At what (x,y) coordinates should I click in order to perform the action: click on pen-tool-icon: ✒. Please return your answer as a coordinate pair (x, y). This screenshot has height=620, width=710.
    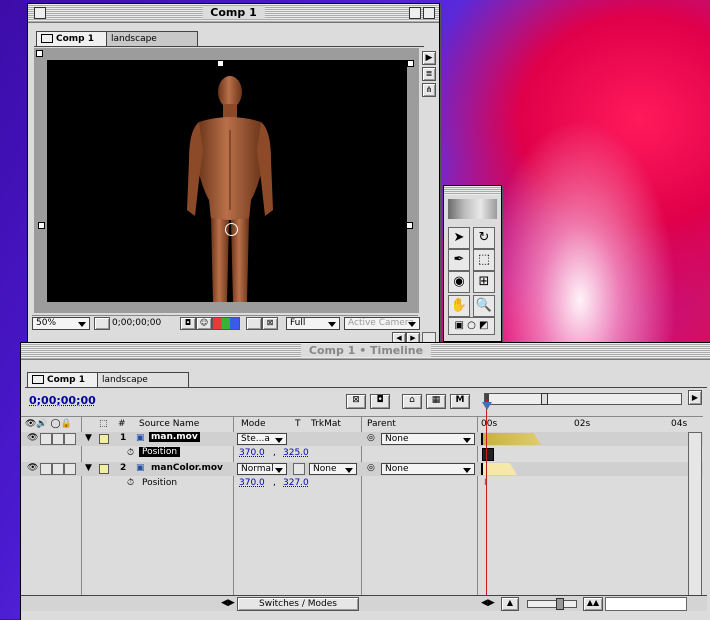
    Looking at the image, I should click on (459, 260).